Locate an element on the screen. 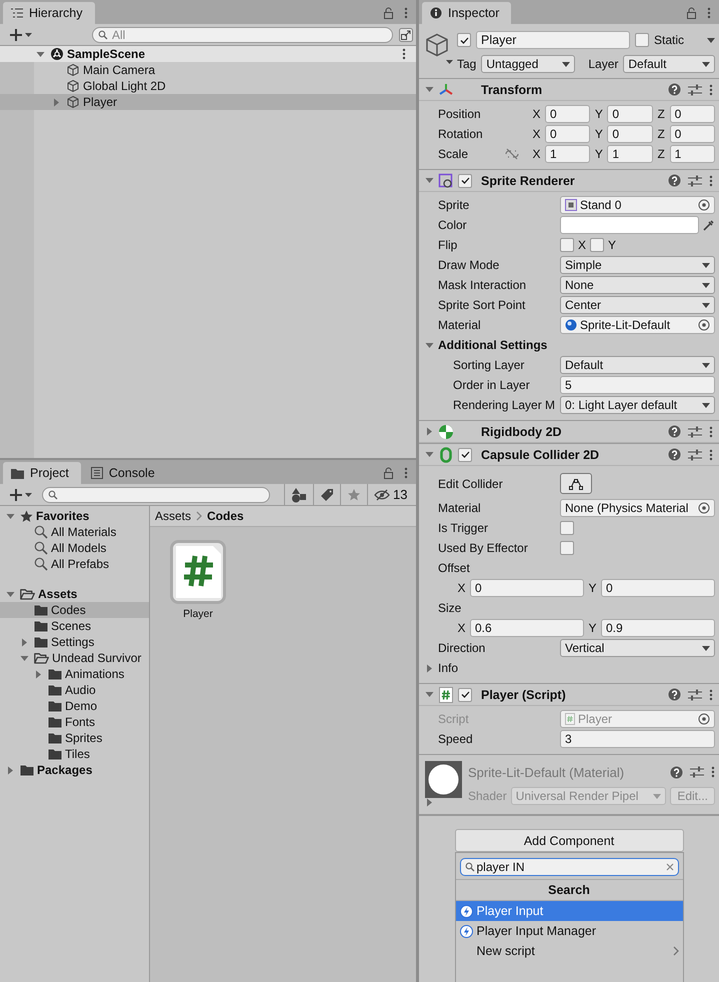  color-field is located at coordinates (629, 225).